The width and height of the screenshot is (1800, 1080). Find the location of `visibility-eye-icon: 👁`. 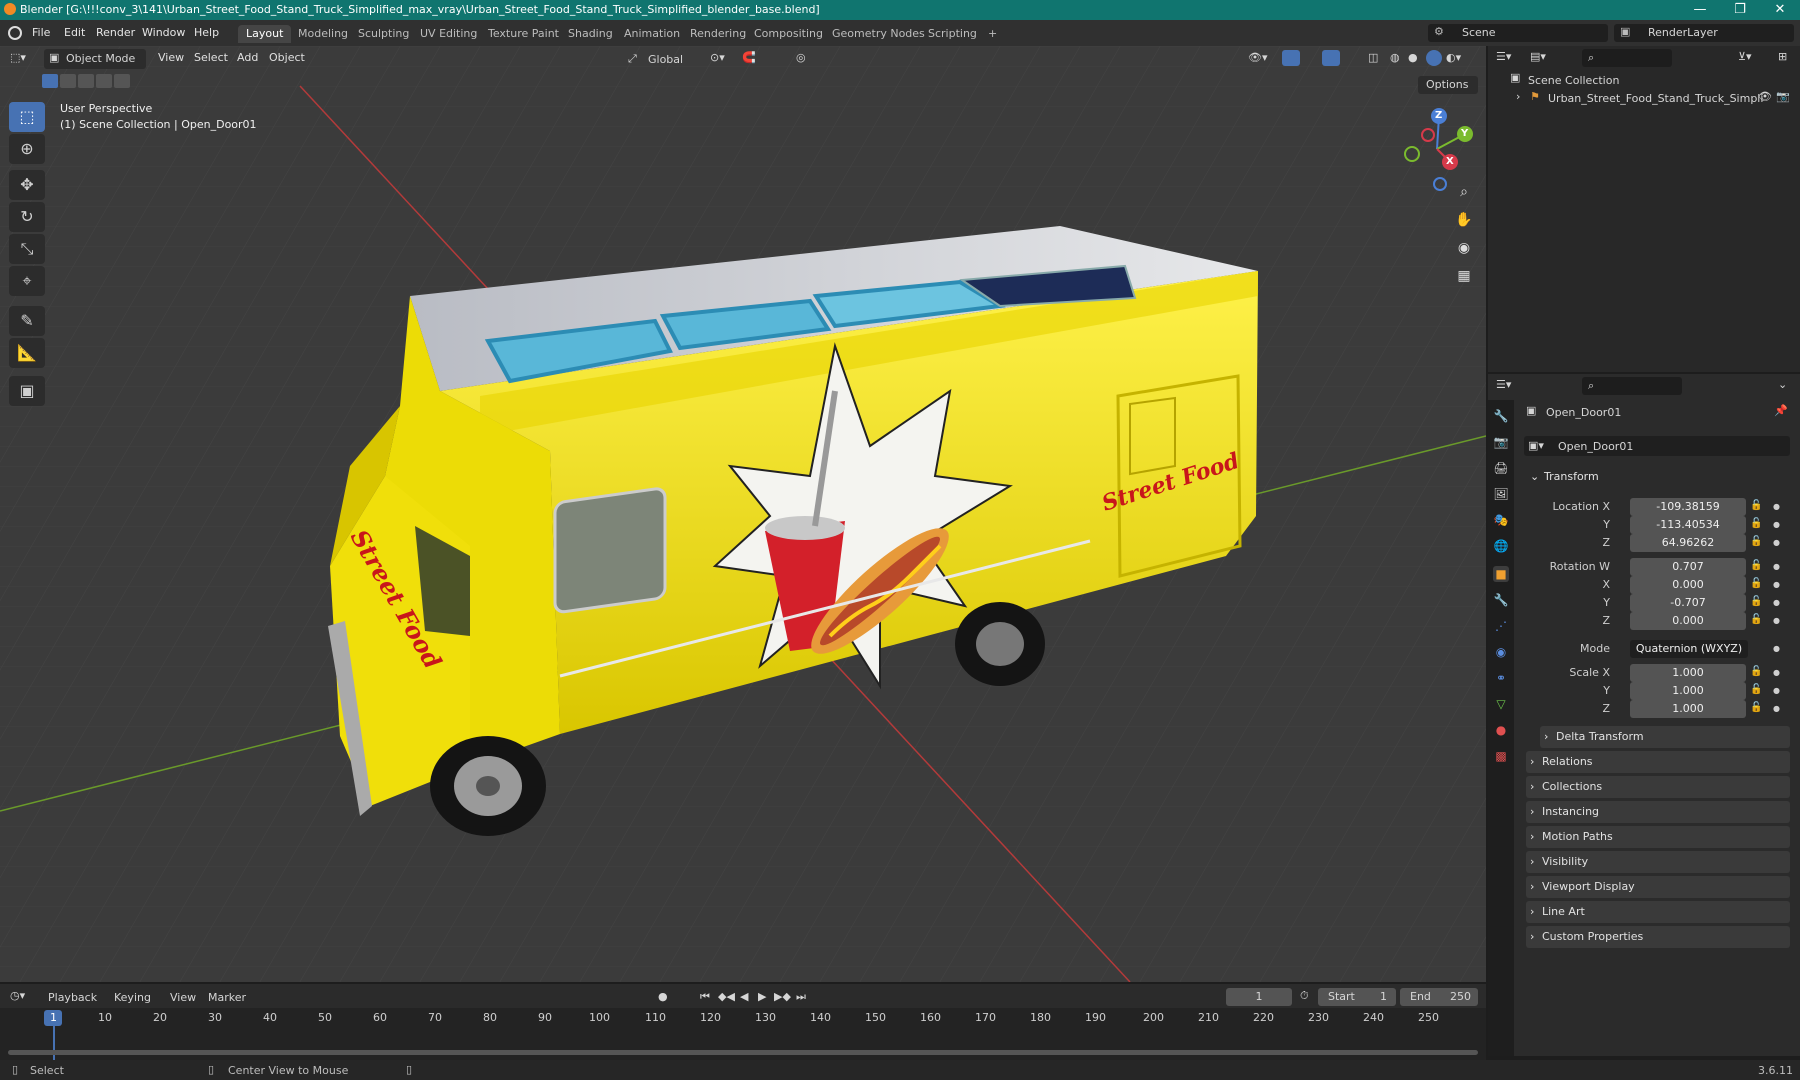

visibility-eye-icon: 👁 is located at coordinates (1765, 96).